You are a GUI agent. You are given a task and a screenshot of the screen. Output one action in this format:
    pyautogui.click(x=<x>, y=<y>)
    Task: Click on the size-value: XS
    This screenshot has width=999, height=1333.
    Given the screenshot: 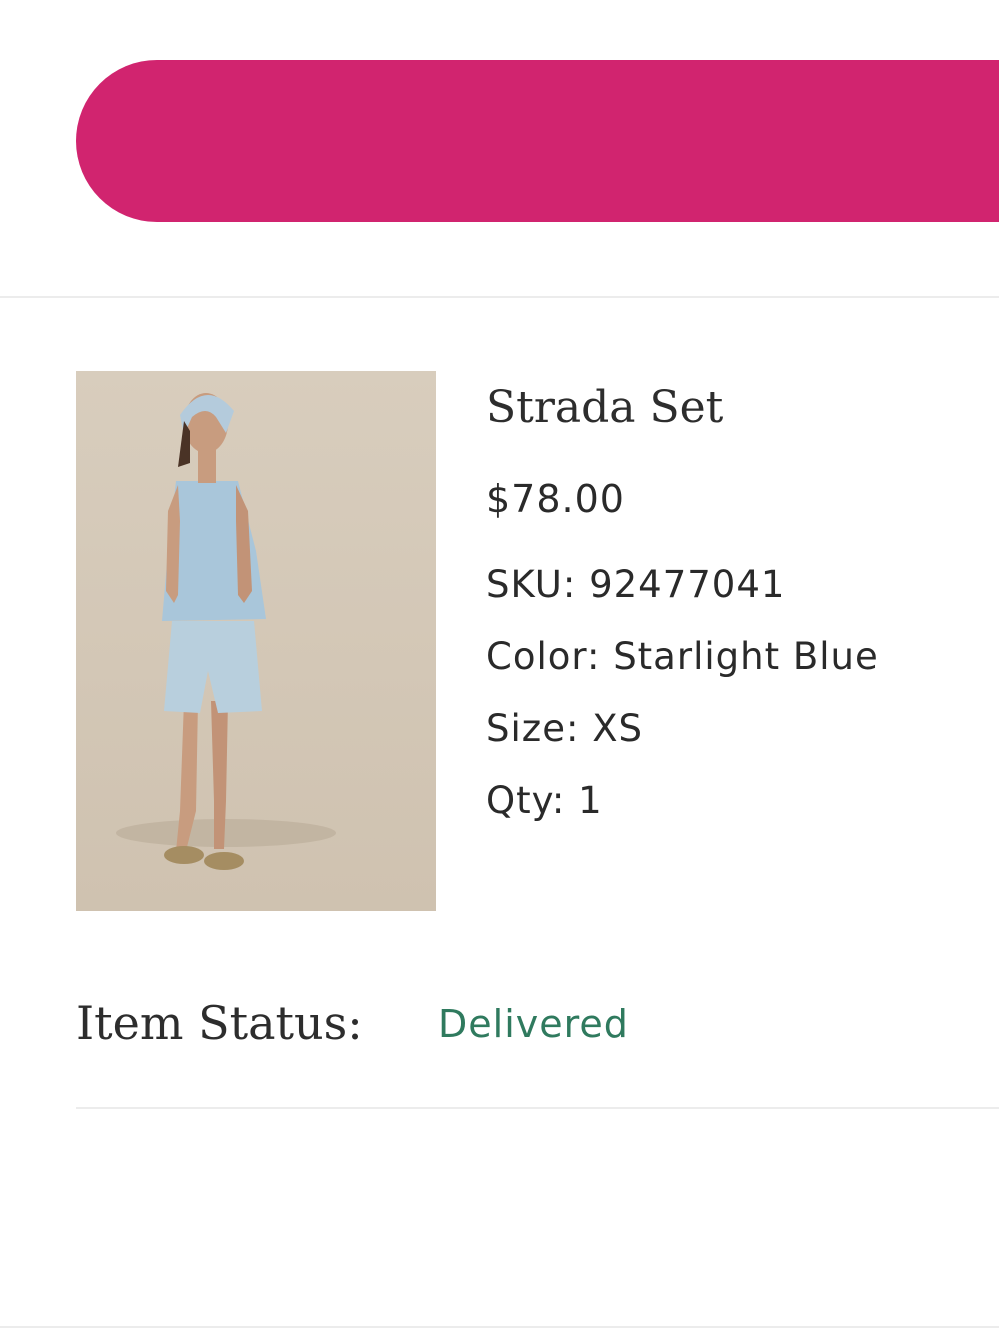 What is the action you would take?
    pyautogui.click(x=618, y=728)
    